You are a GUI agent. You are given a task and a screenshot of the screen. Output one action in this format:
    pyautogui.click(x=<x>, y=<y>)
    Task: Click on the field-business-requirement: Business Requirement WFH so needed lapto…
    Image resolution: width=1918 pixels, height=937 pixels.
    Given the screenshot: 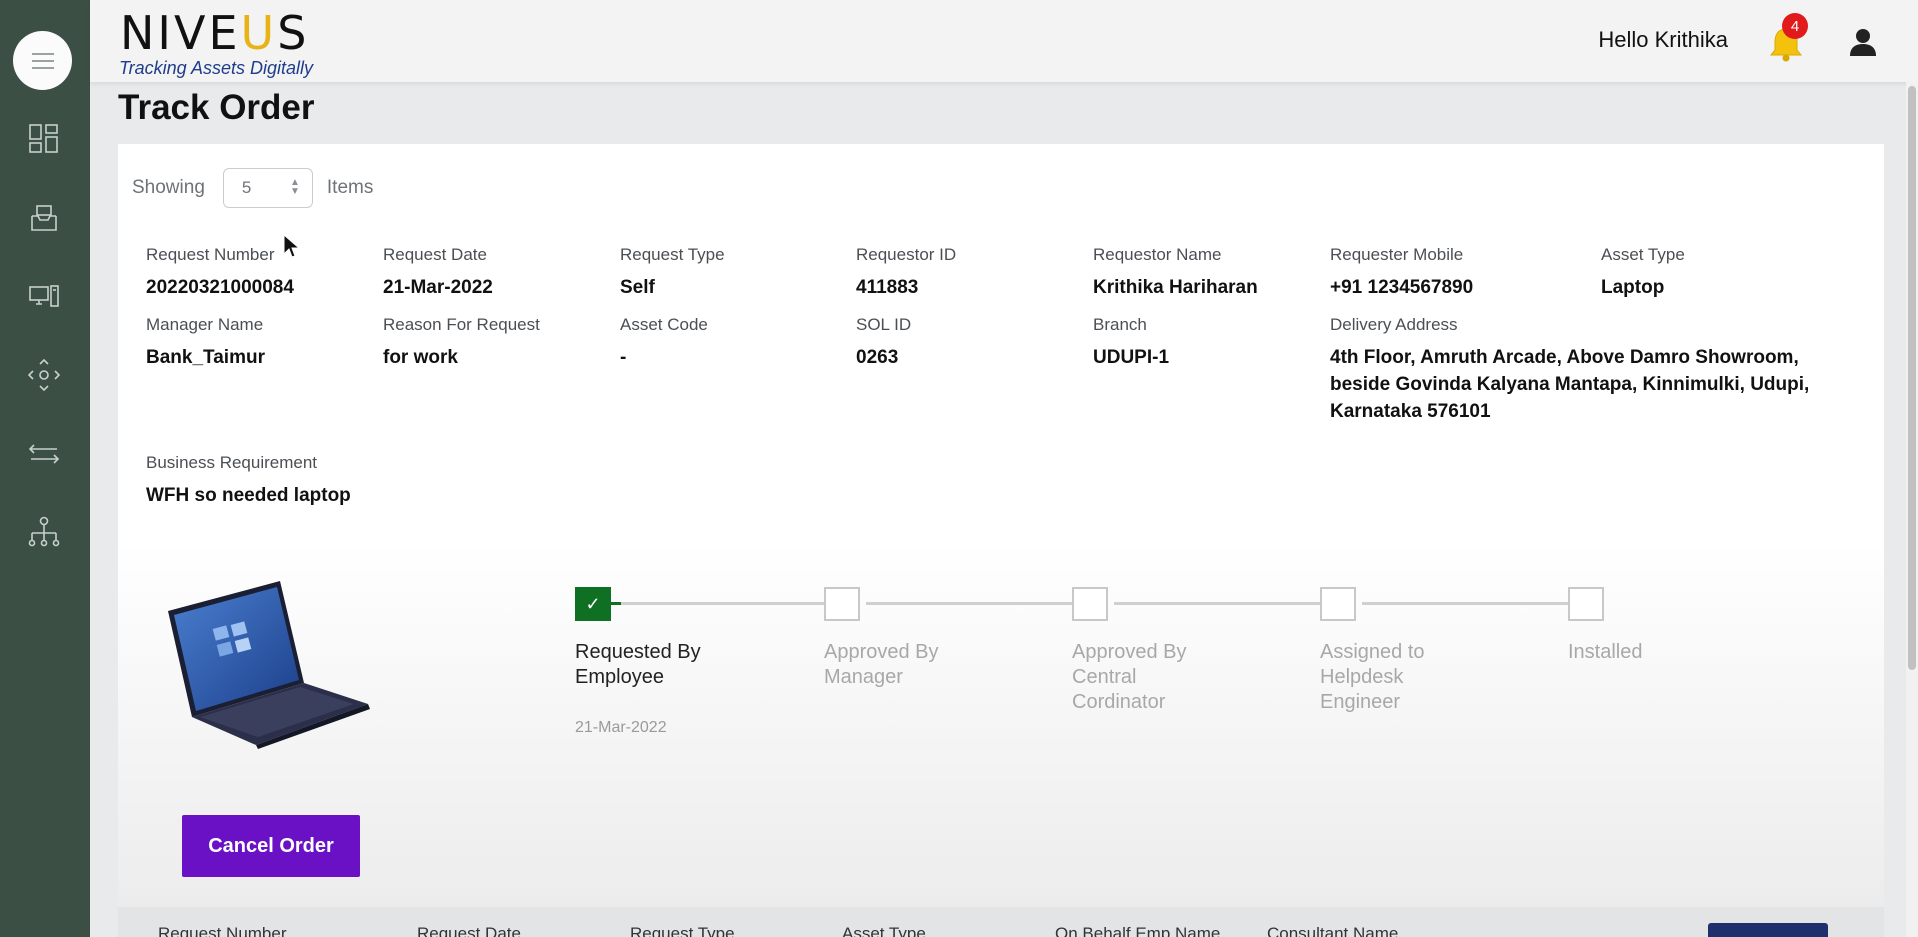 What is the action you would take?
    pyautogui.click(x=248, y=481)
    